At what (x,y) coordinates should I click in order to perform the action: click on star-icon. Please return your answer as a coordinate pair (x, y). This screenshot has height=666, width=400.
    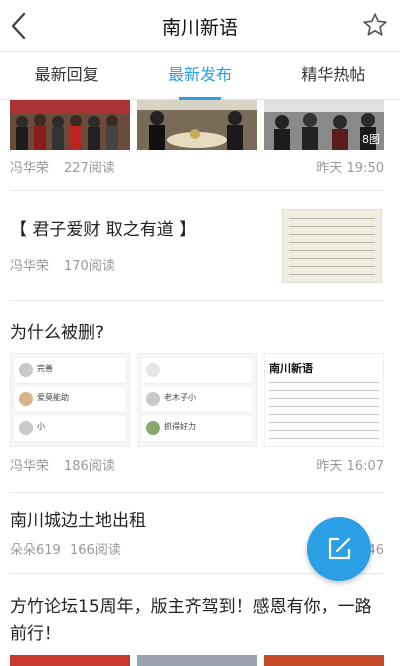
    Looking at the image, I should click on (375, 24).